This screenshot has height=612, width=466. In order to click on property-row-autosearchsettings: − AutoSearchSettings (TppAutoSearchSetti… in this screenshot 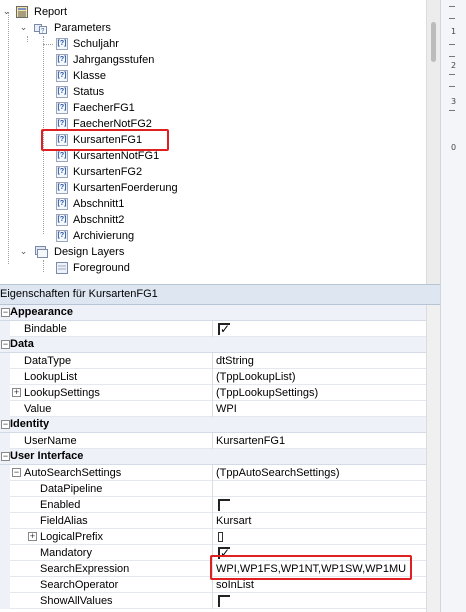, I will do `click(220, 473)`.